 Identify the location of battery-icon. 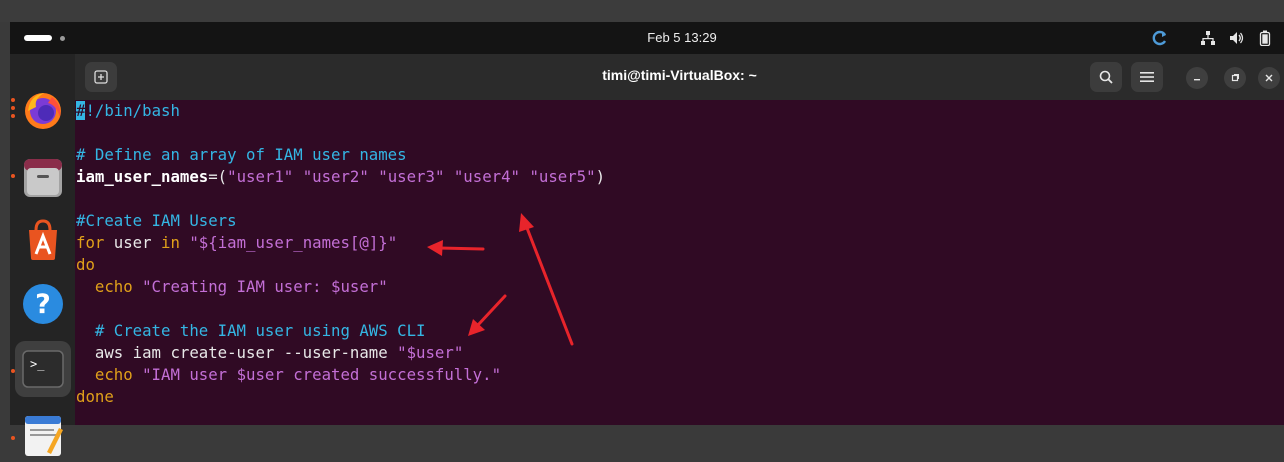
(1265, 38).